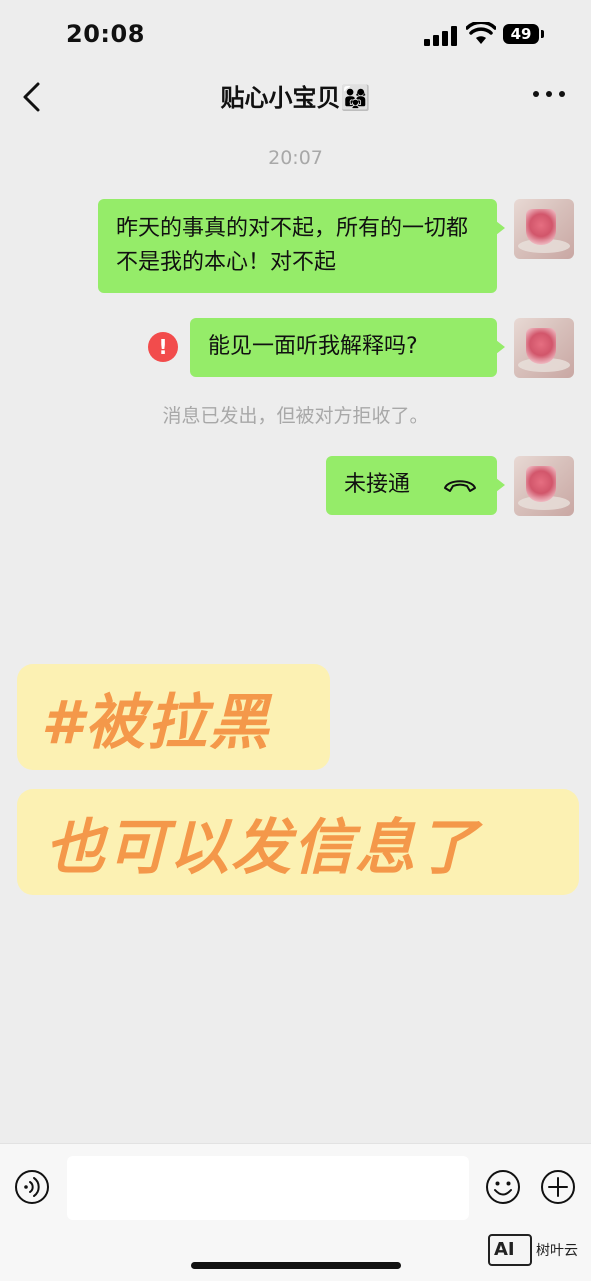 Image resolution: width=591 pixels, height=1281 pixels. I want to click on more-functions-plus-icon, so click(558, 1187).